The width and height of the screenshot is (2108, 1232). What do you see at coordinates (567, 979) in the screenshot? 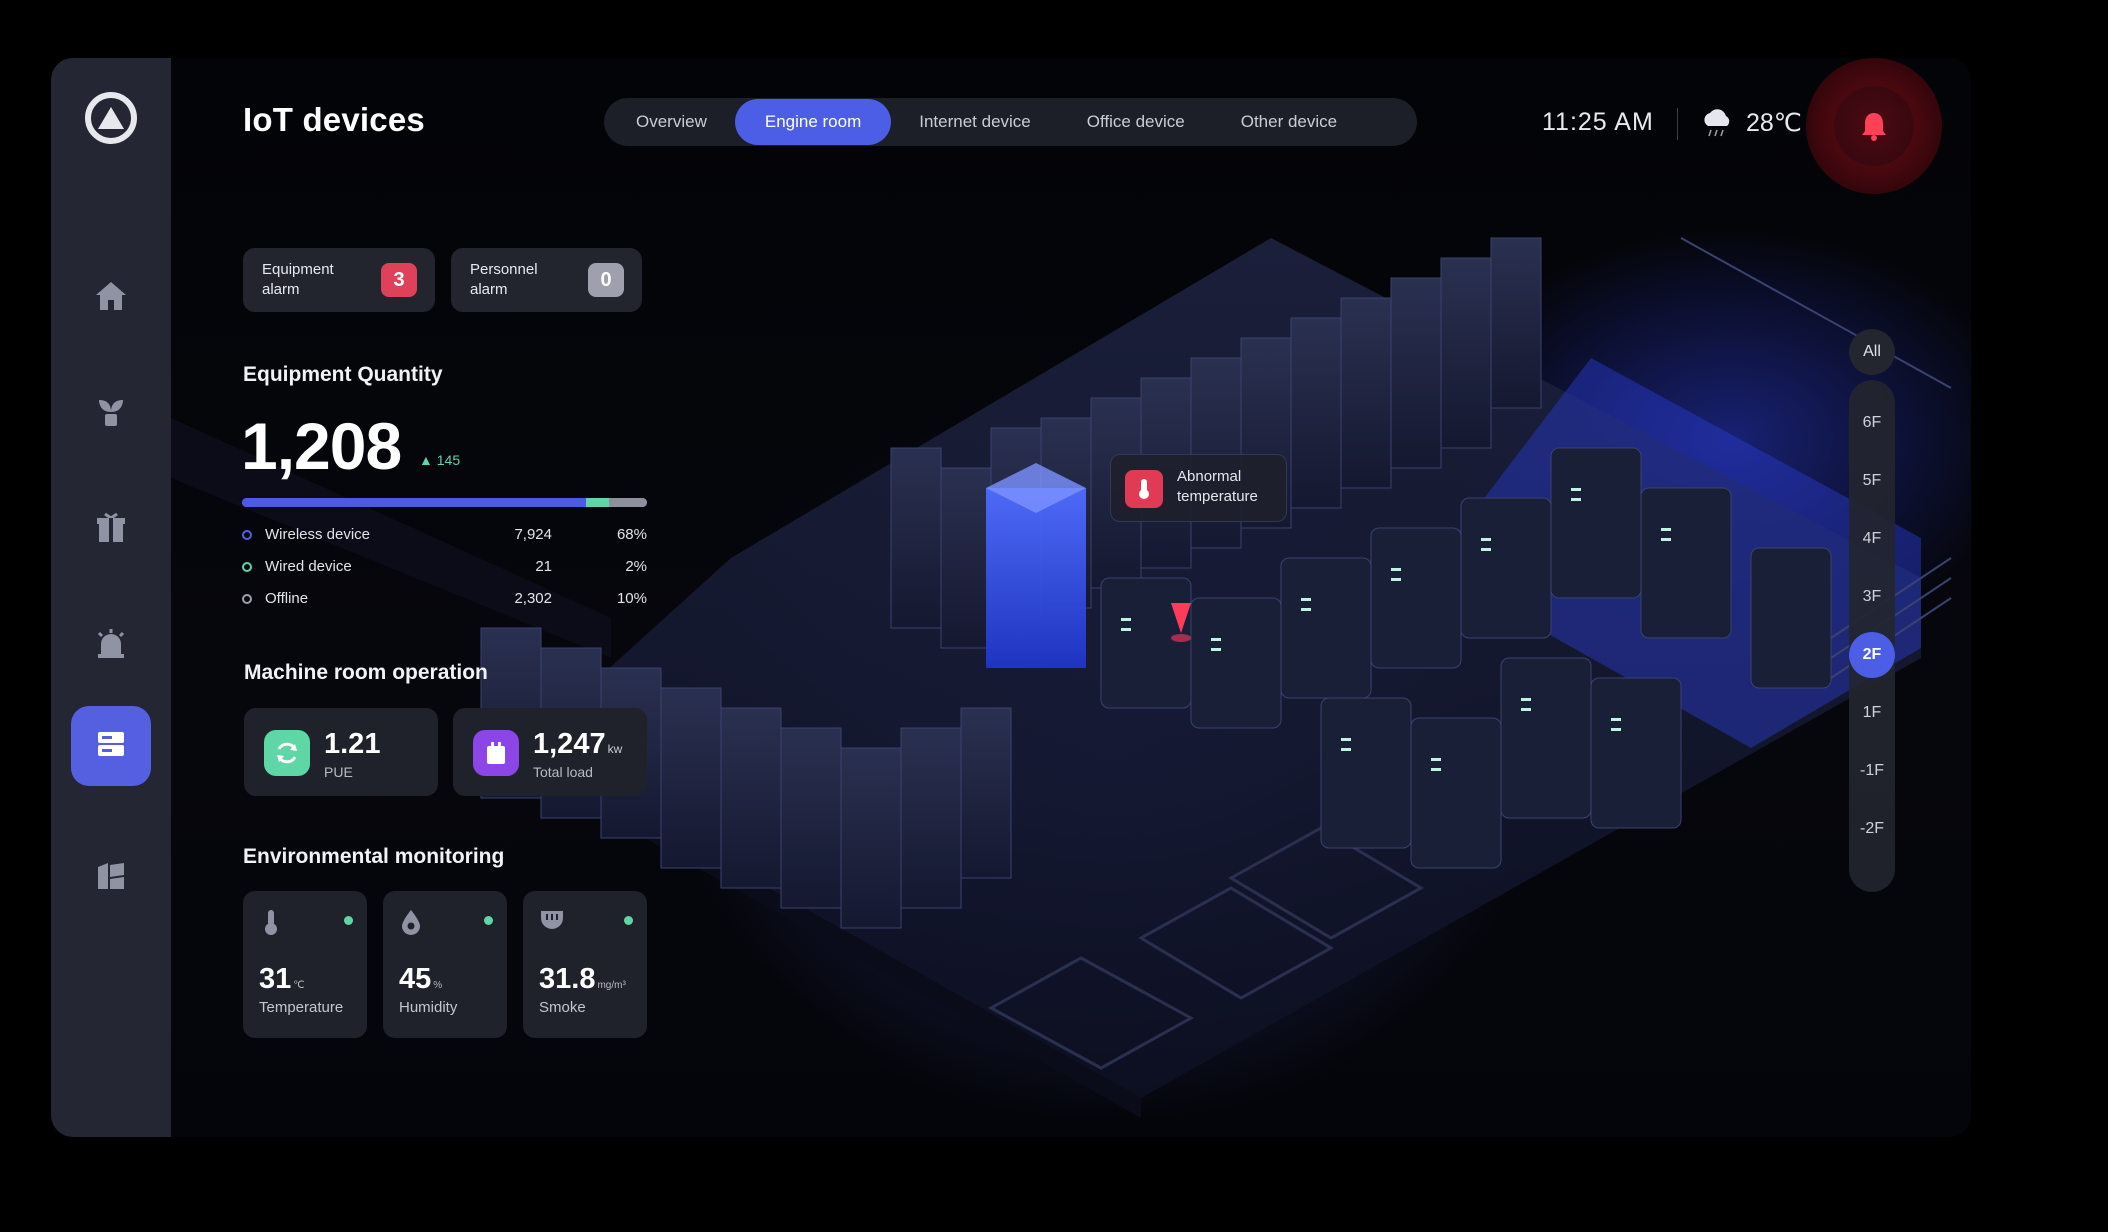
I see `smoke-number: 31.8` at bounding box center [567, 979].